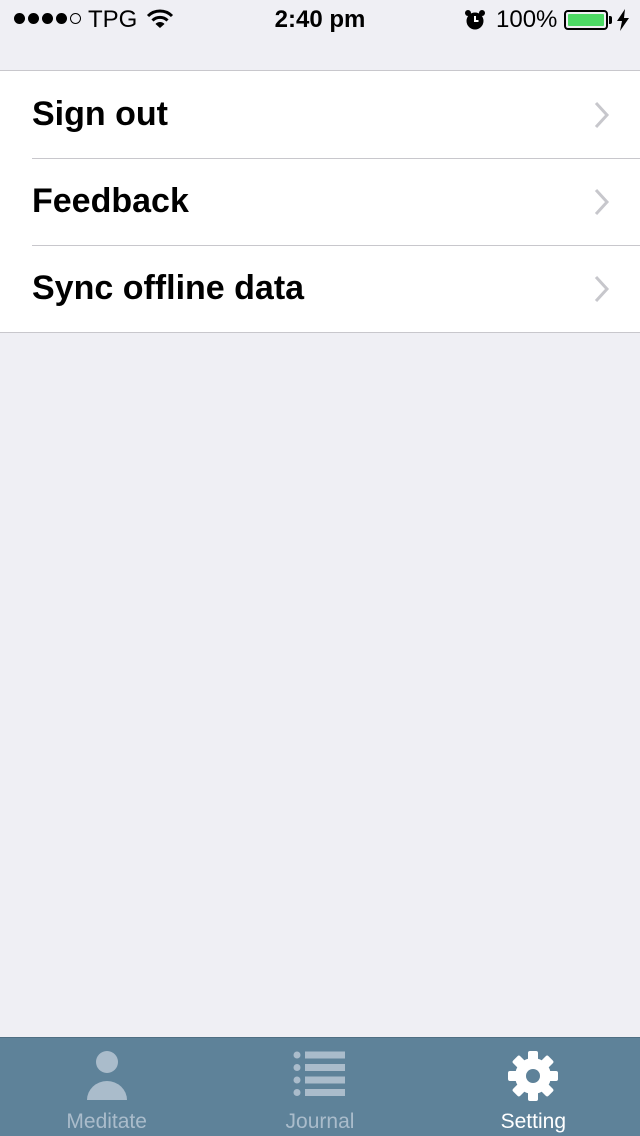 This screenshot has width=640, height=1136. What do you see at coordinates (106, 1075) in the screenshot?
I see `person-icon` at bounding box center [106, 1075].